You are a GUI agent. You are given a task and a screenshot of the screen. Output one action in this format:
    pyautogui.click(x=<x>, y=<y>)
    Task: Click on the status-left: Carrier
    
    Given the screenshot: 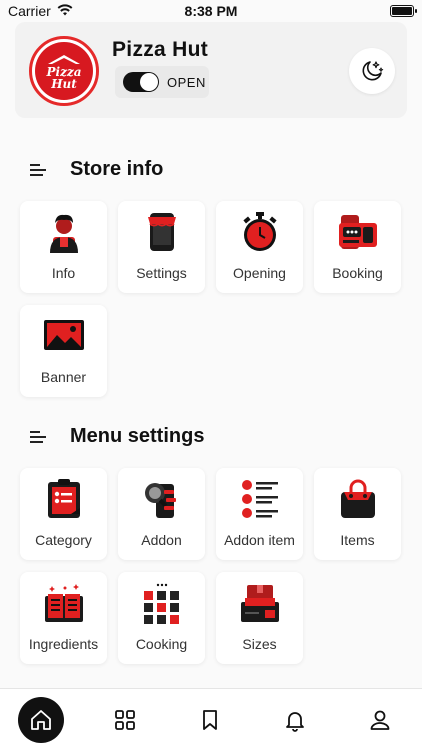 What is the action you would take?
    pyautogui.click(x=68, y=11)
    